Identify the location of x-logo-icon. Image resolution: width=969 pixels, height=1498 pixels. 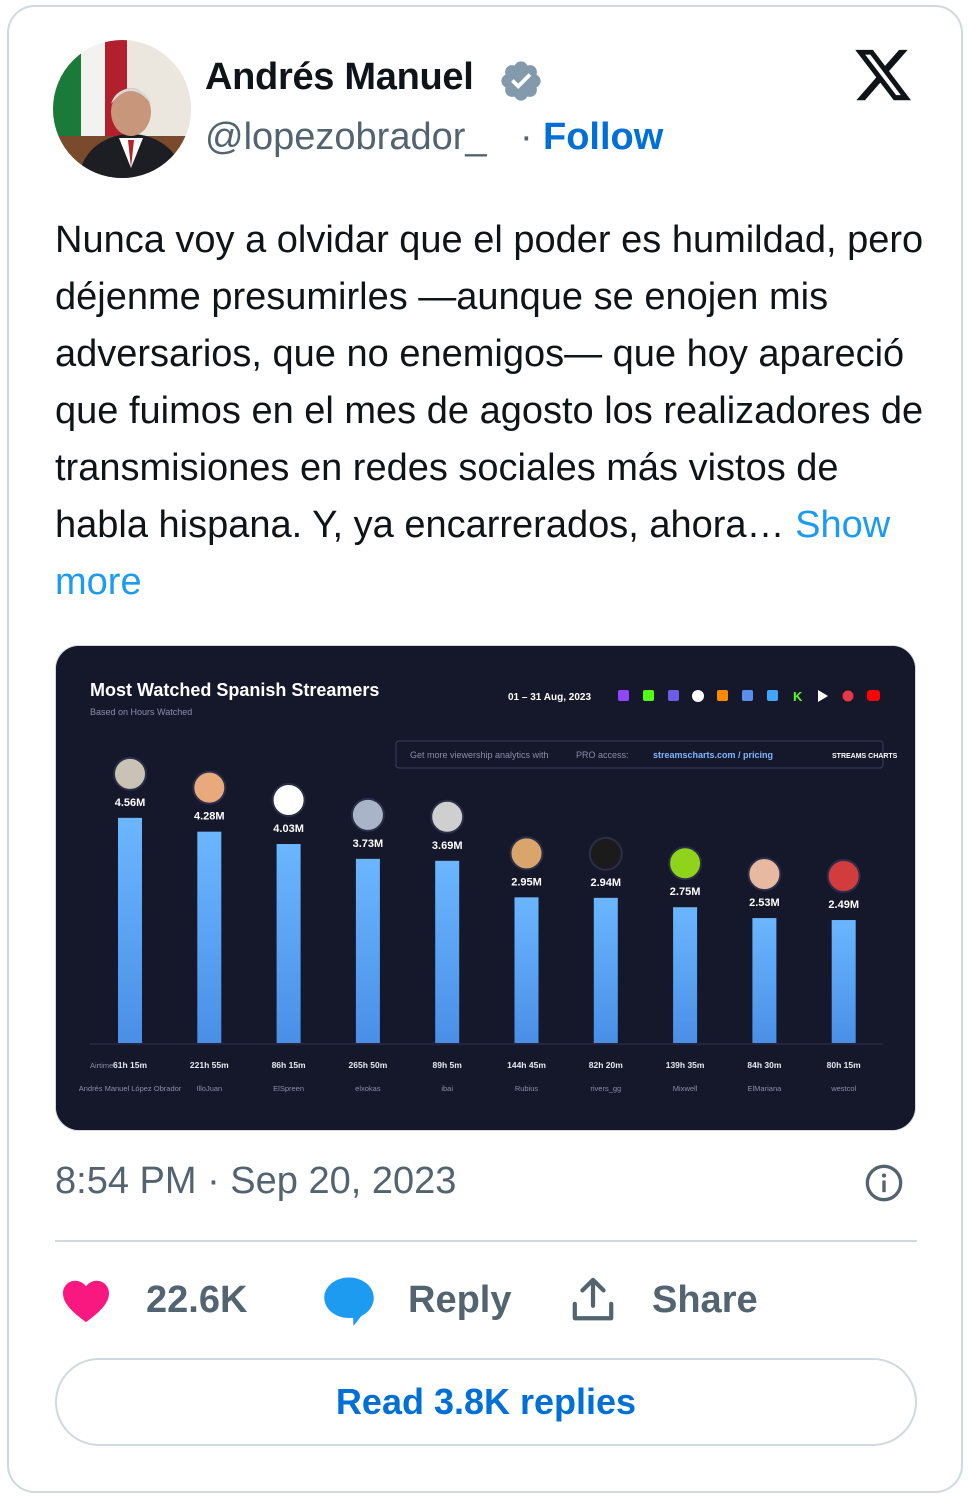
(883, 75).